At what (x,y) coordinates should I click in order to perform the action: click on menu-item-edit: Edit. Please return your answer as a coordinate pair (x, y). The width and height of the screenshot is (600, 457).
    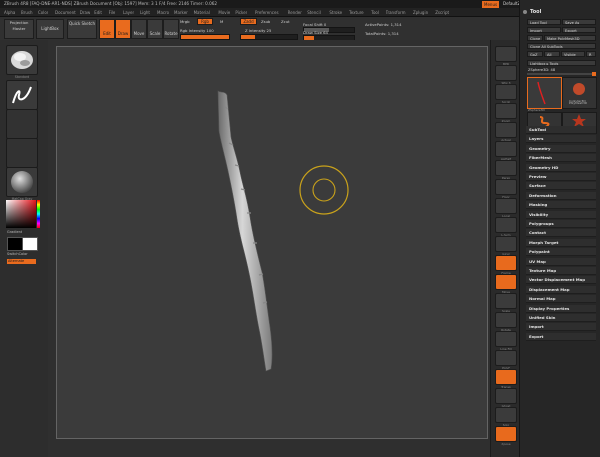
    Looking at the image, I should click on (98, 12).